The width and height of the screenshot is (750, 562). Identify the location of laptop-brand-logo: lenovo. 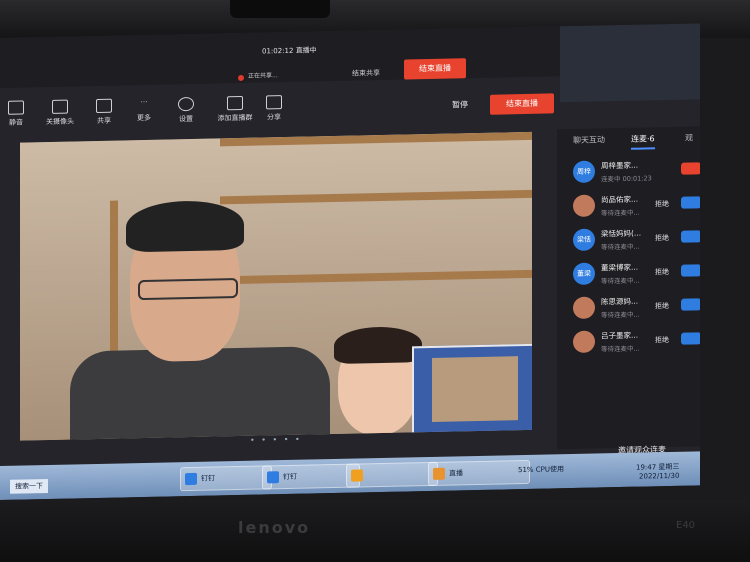
(274, 527).